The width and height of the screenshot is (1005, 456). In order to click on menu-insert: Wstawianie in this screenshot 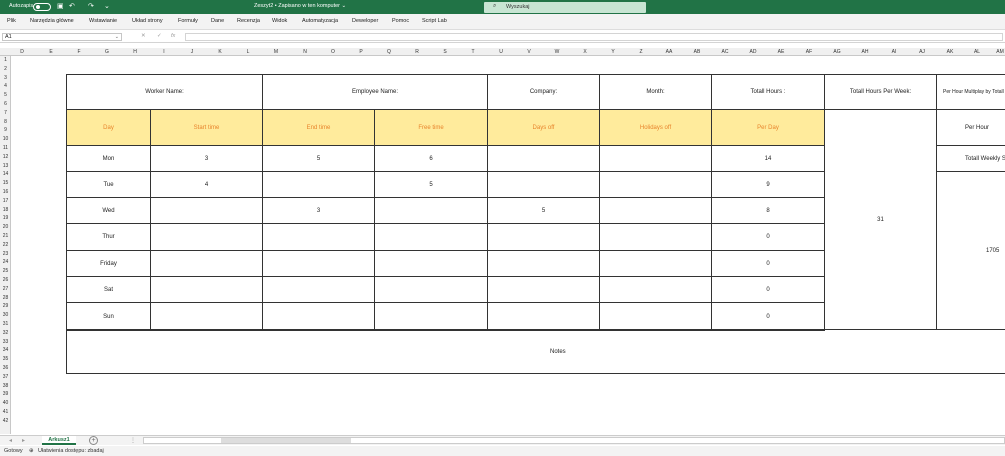, I will do `click(103, 21)`.